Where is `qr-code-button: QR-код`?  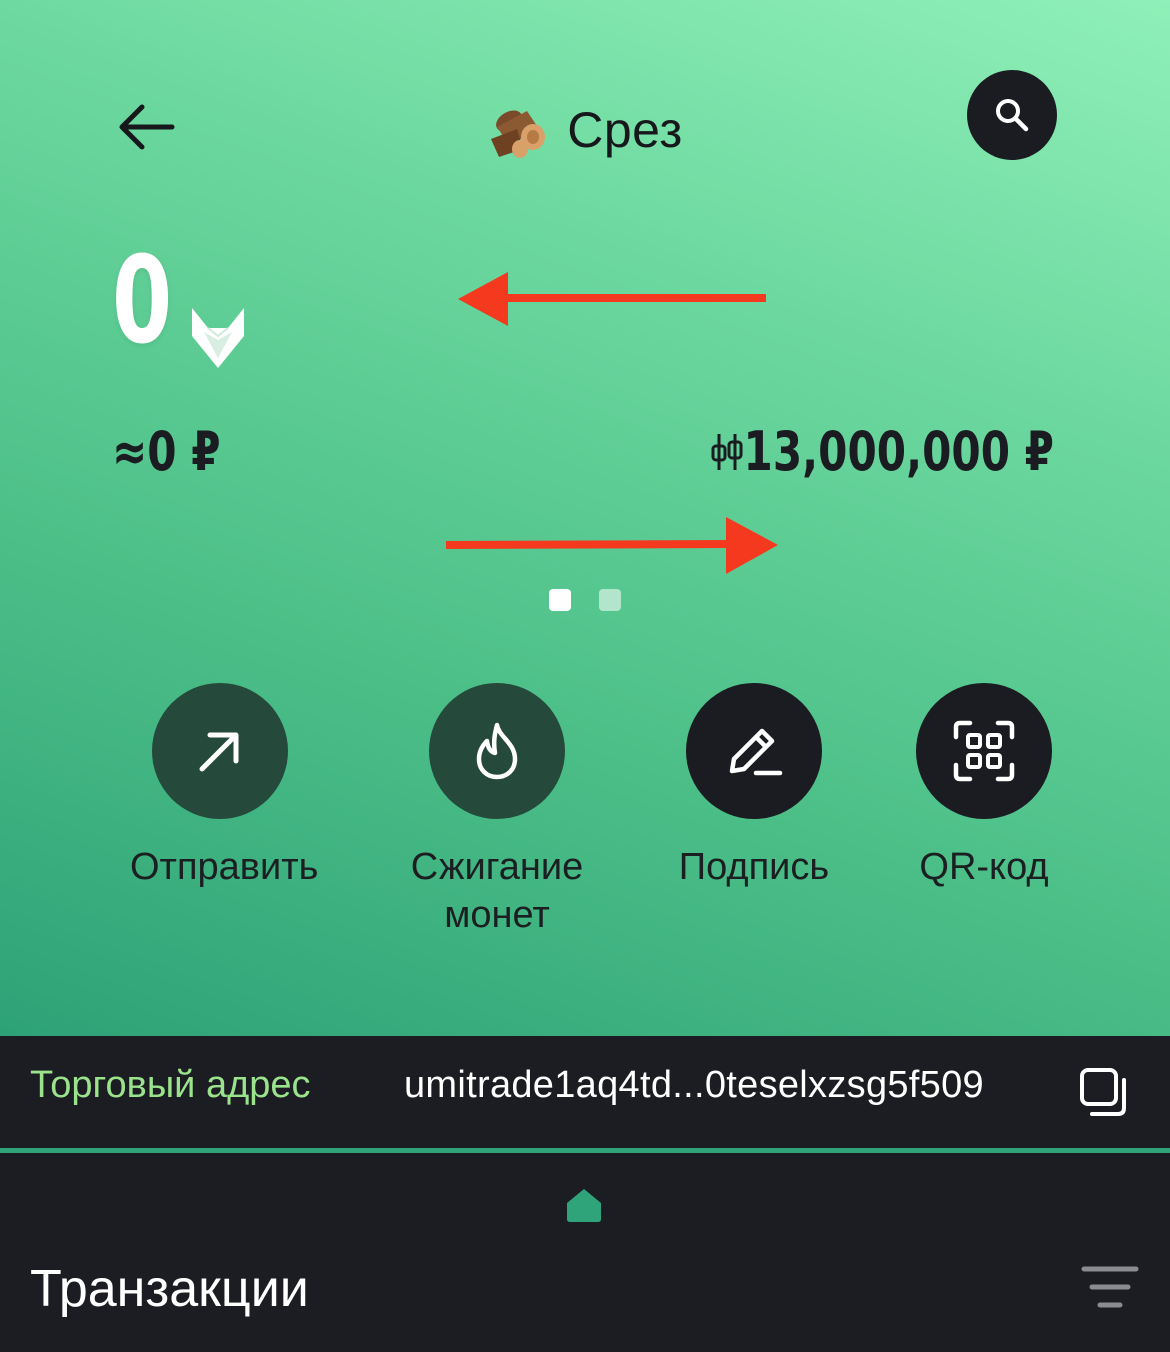 qr-code-button: QR-код is located at coordinates (984, 787).